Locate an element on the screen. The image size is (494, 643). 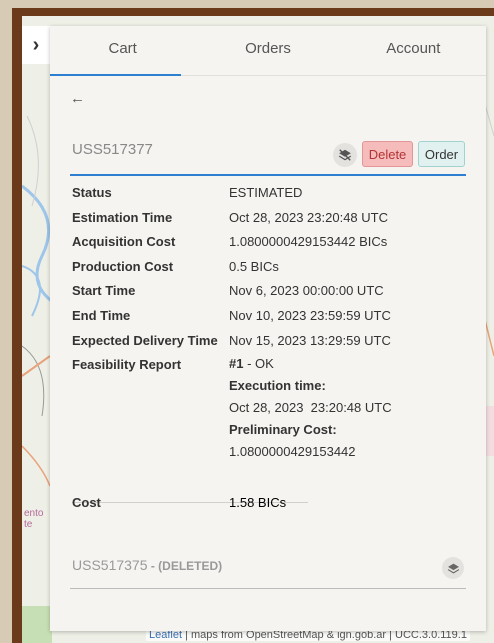
feasibility-result: - OK is located at coordinates (258, 364).